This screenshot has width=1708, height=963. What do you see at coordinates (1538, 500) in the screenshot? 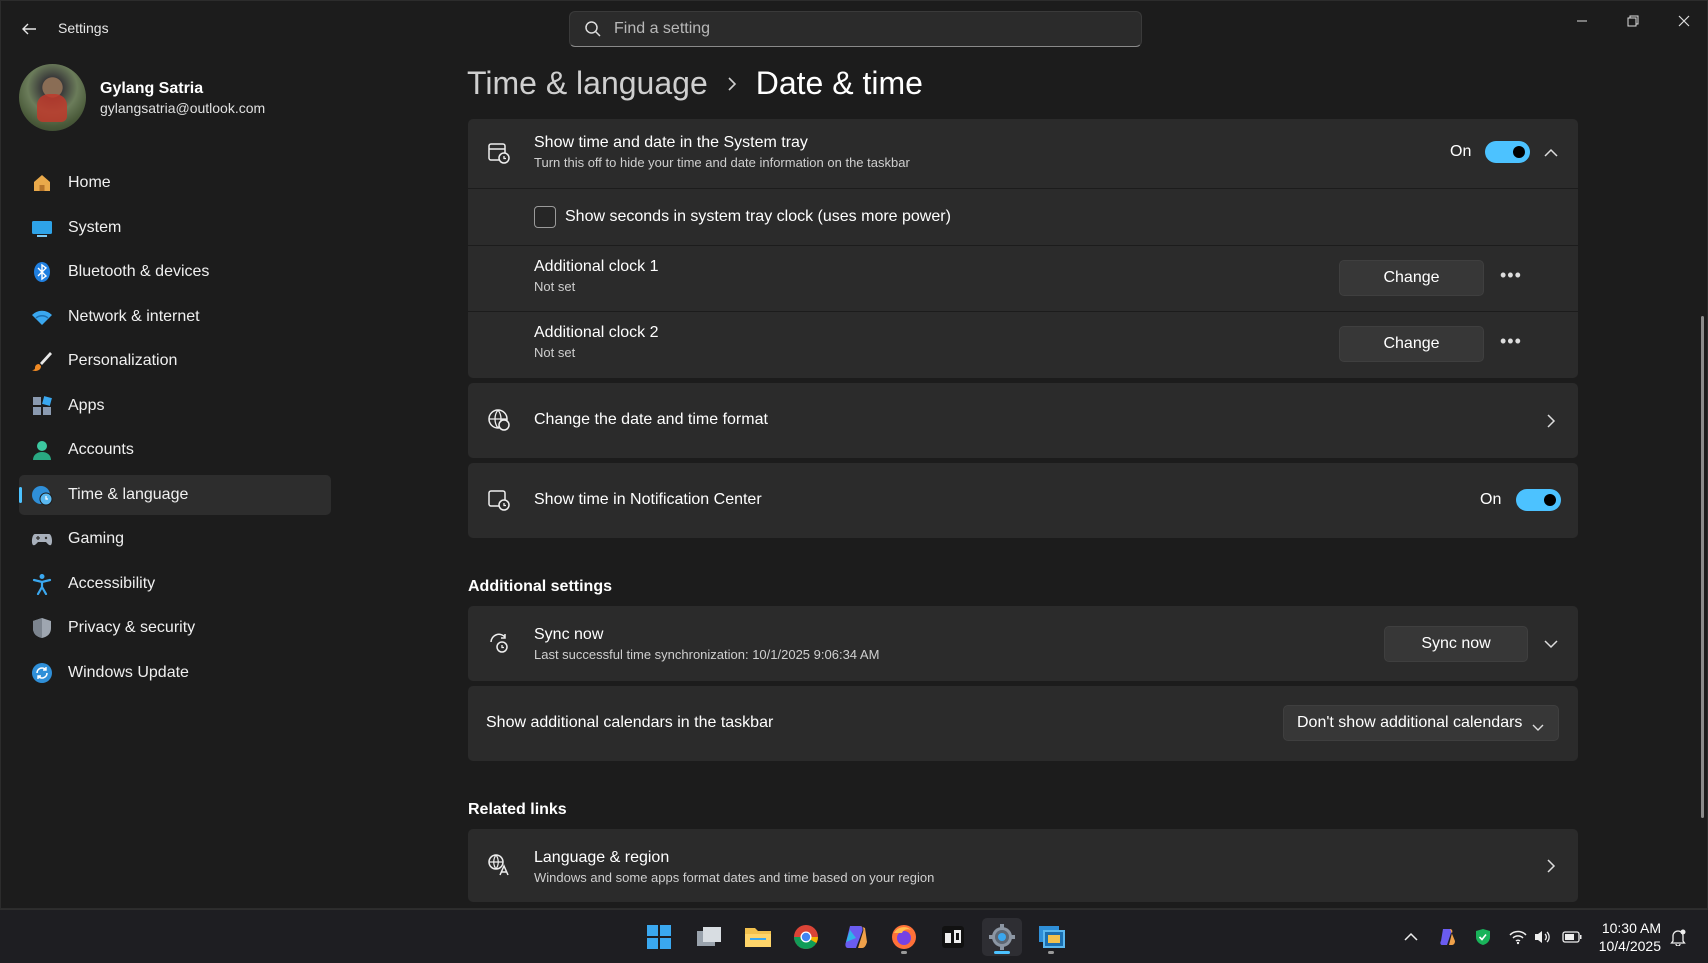
I see `notification-center-toggle` at bounding box center [1538, 500].